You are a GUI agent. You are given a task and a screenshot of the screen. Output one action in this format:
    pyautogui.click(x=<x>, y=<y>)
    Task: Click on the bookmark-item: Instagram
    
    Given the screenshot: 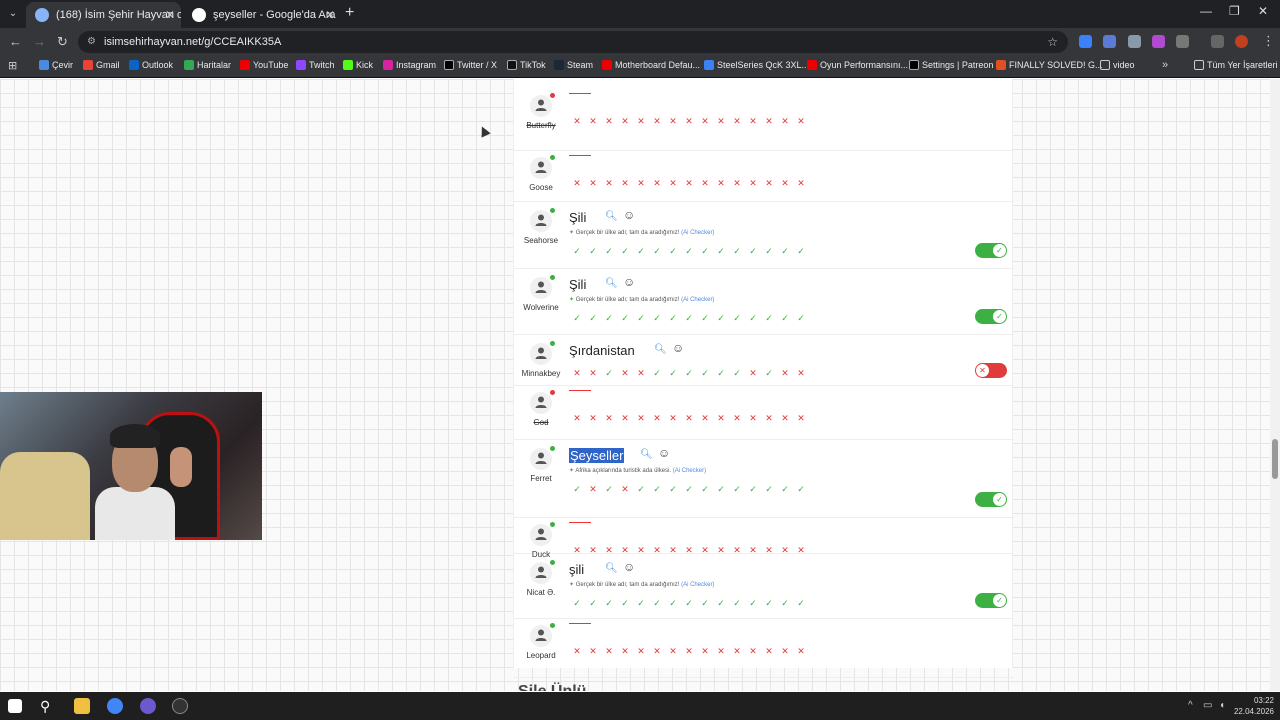 What is the action you would take?
    pyautogui.click(x=409, y=65)
    